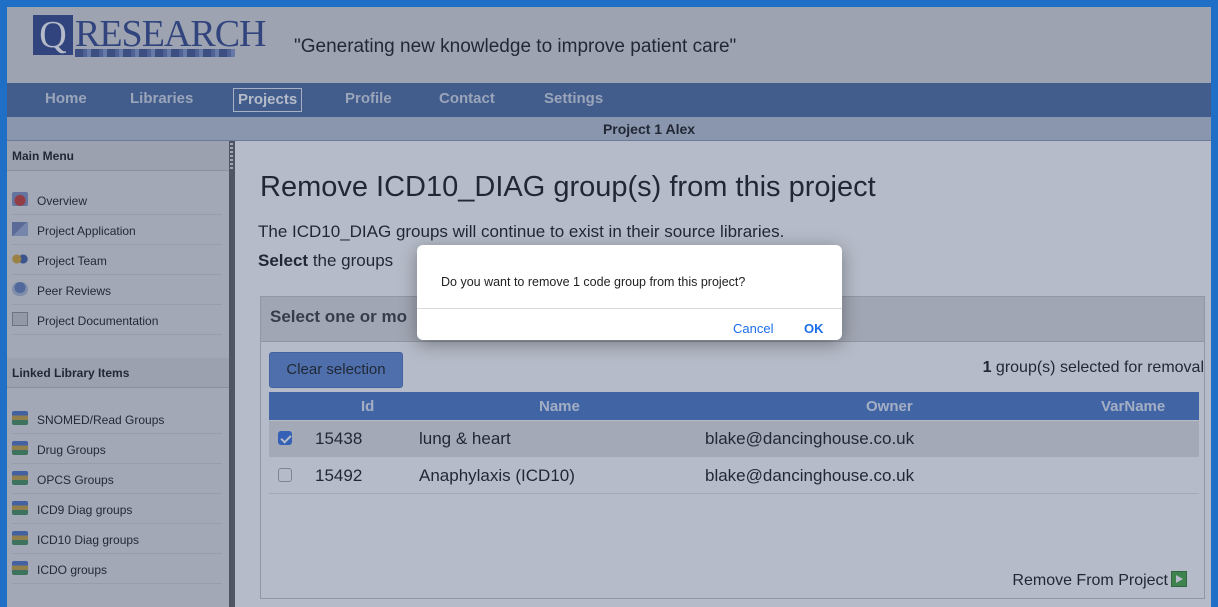  Describe the element at coordinates (814, 328) in the screenshot. I see `ok-button: OK` at that location.